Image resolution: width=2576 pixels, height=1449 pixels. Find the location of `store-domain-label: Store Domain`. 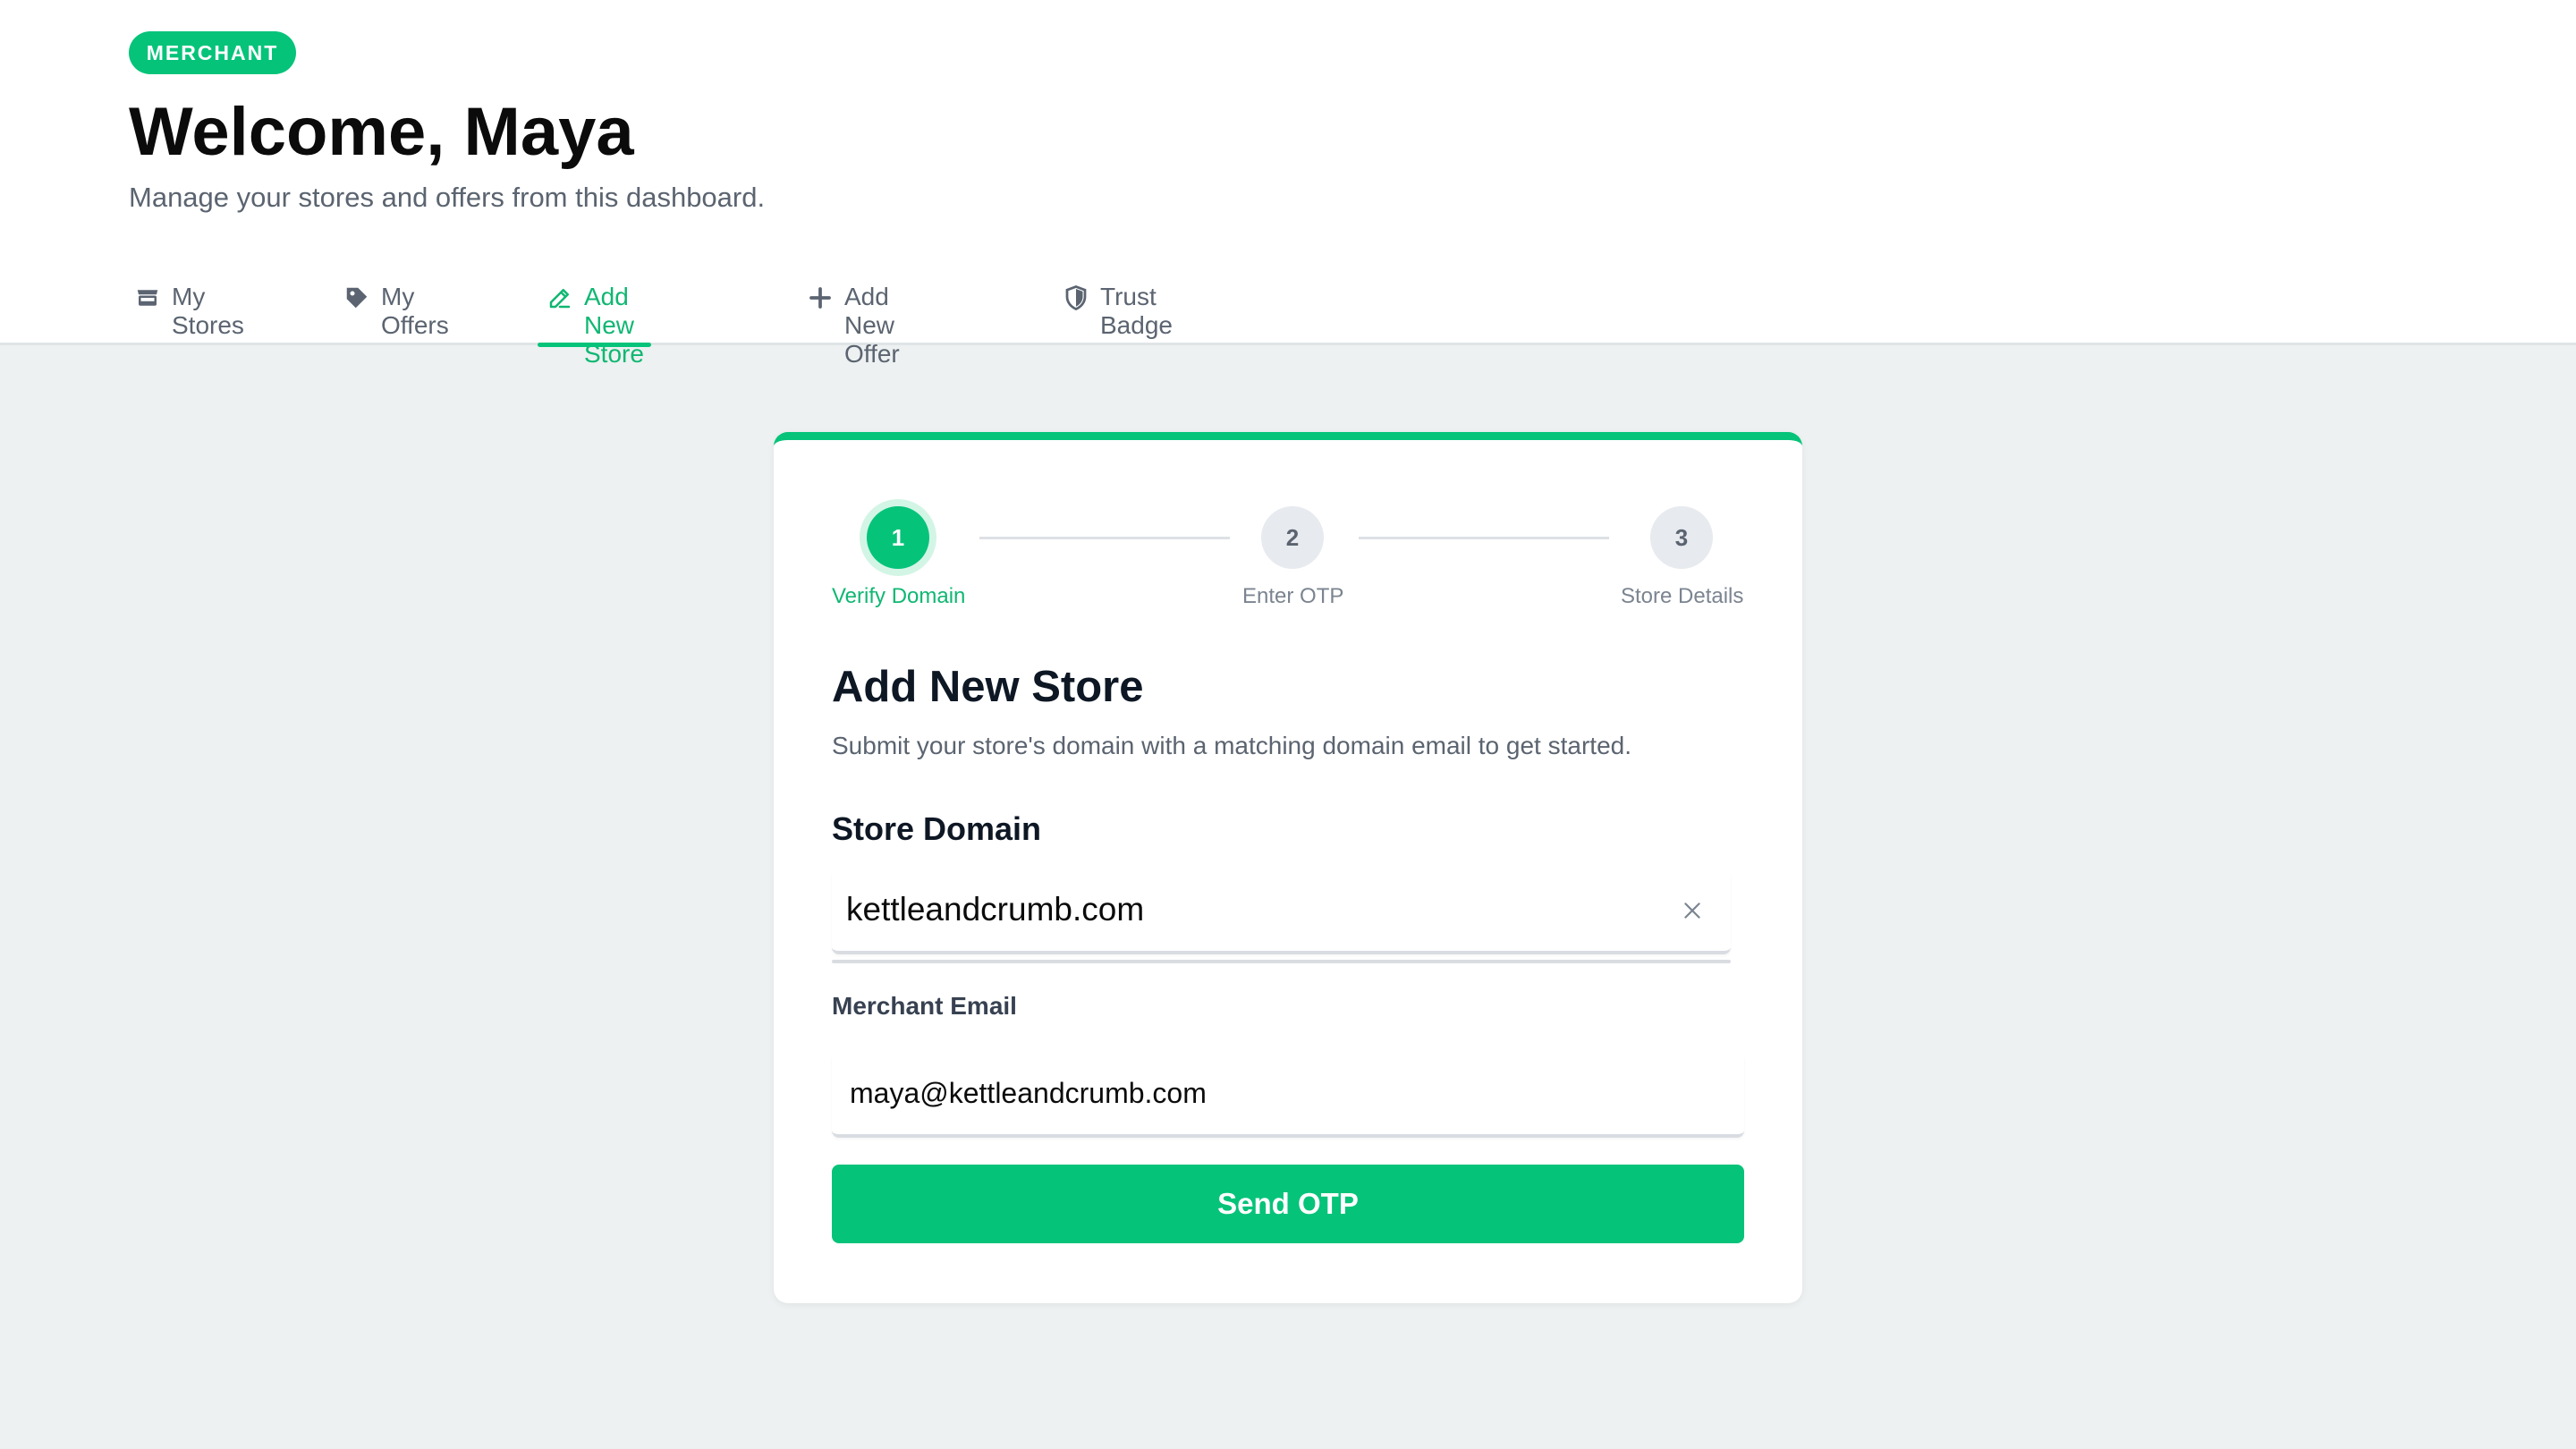

store-domain-label: Store Domain is located at coordinates (937, 828).